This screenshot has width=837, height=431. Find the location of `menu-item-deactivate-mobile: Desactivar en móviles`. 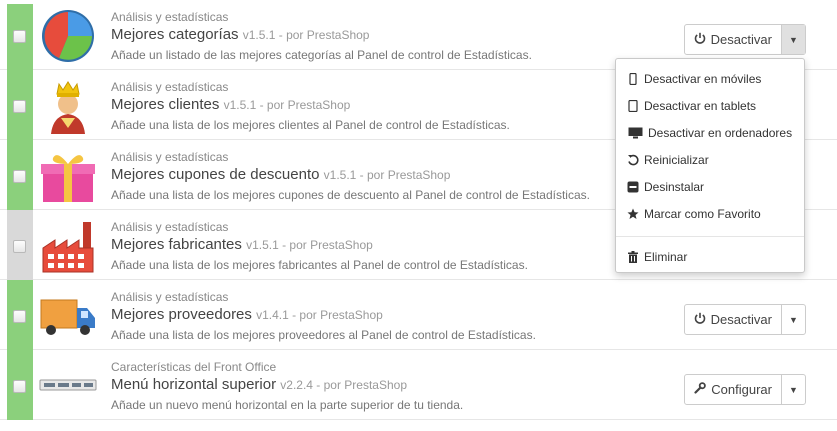

menu-item-deactivate-mobile: Desactivar en móviles is located at coordinates (710, 78).